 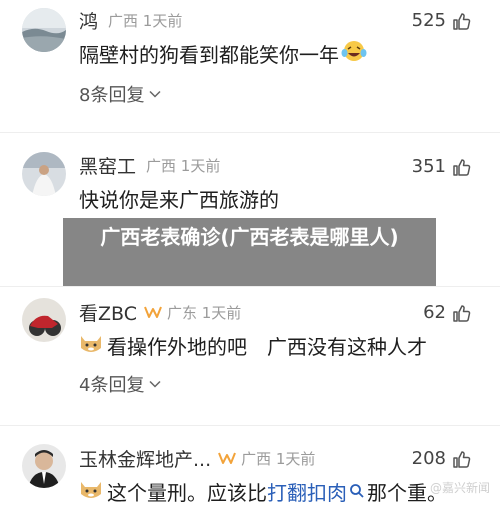 I want to click on like-count: 208, so click(x=428, y=458).